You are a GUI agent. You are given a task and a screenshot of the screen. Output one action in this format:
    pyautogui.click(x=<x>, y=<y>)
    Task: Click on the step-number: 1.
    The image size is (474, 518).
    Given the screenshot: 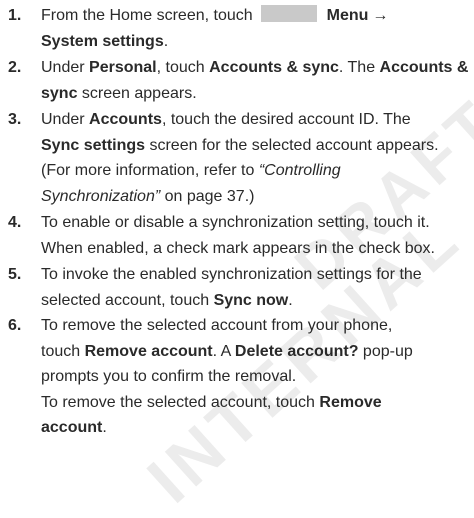 What is the action you would take?
    pyautogui.click(x=15, y=15)
    